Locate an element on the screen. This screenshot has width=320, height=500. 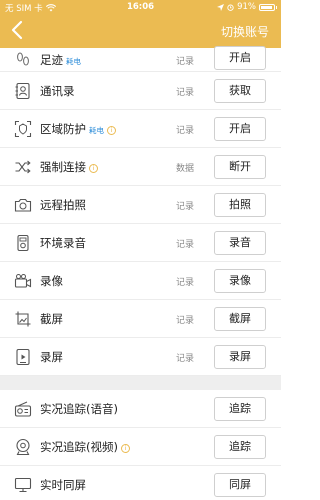
feature-row-contacts: 通讯录 记录 获取 is located at coordinates (140, 91).